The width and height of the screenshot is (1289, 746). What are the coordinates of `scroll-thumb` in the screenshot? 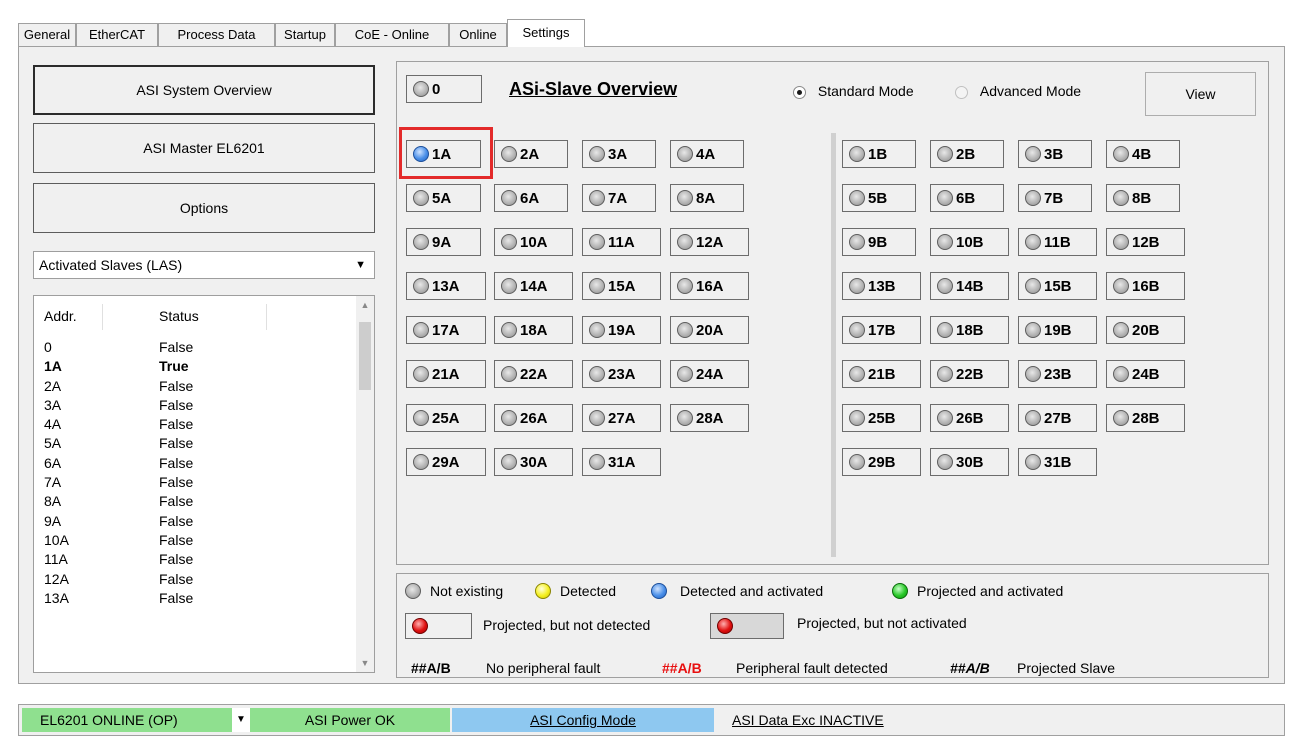 It's located at (365, 356).